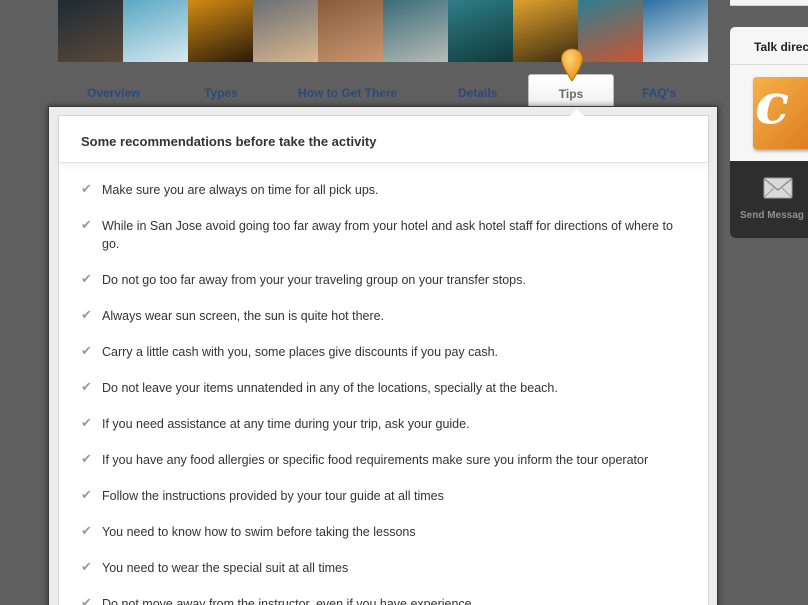 Image resolution: width=808 pixels, height=605 pixels. What do you see at coordinates (769, 3) in the screenshot?
I see `sidebar-top-box` at bounding box center [769, 3].